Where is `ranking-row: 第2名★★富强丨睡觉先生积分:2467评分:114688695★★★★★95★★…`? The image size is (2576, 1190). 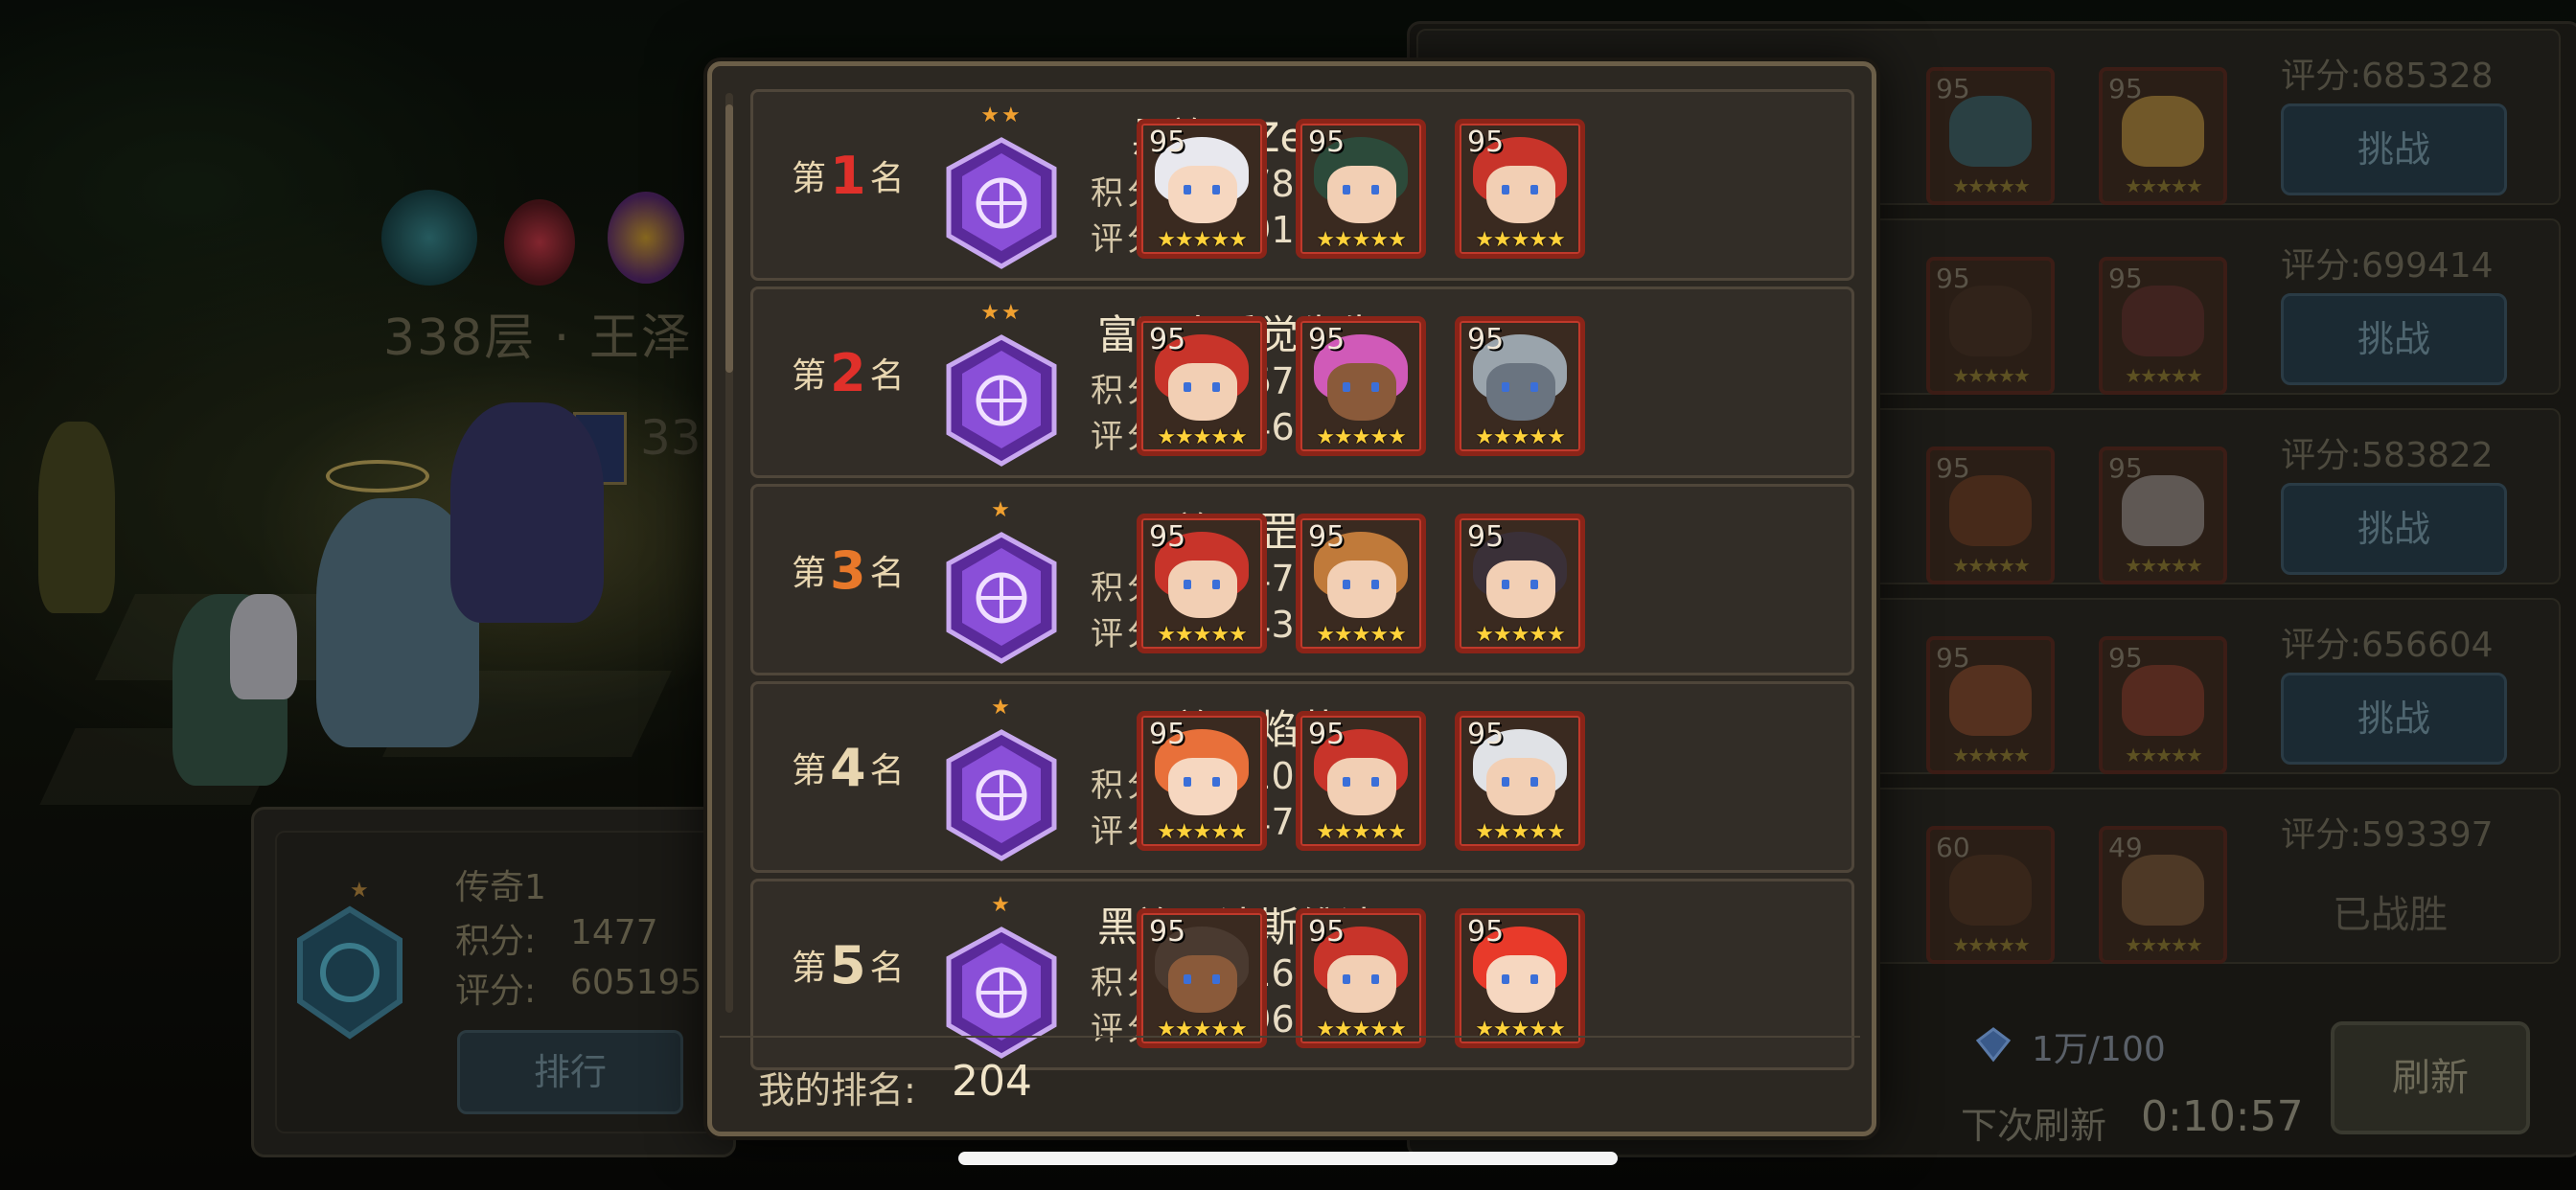
ranking-row: 第2名★★富强丨睡觉先生积分:2467评分:114688695★★★★★95★★… is located at coordinates (1302, 382).